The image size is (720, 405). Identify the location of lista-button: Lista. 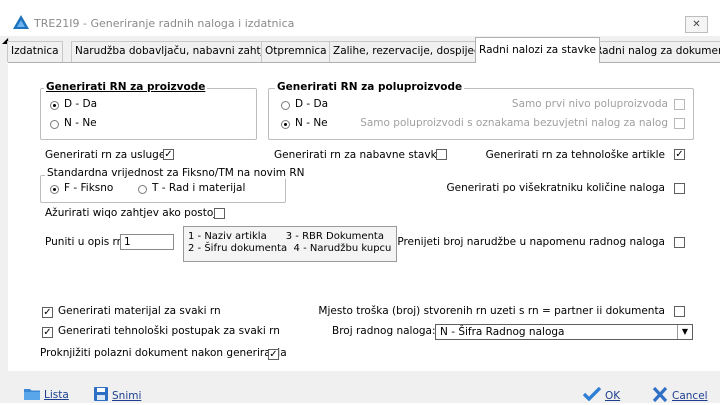
(46, 395).